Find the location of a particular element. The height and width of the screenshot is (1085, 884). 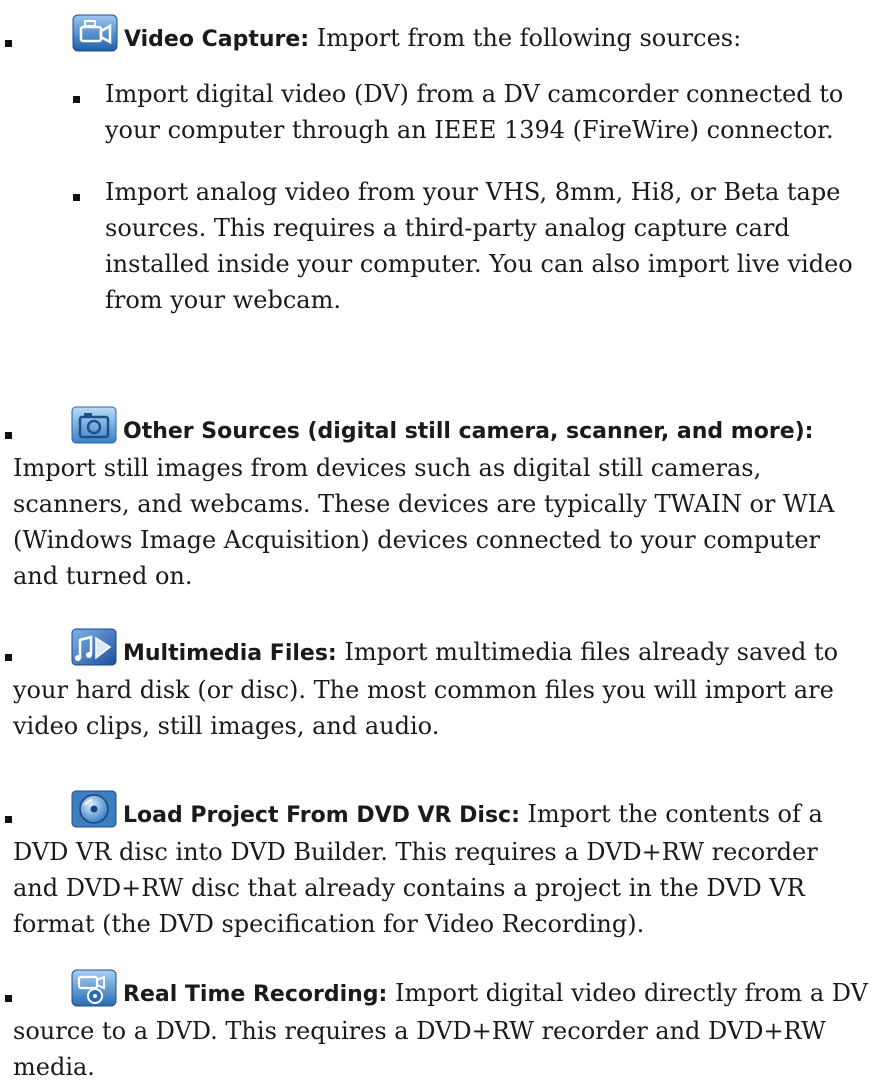

camera-icon is located at coordinates (94, 425).